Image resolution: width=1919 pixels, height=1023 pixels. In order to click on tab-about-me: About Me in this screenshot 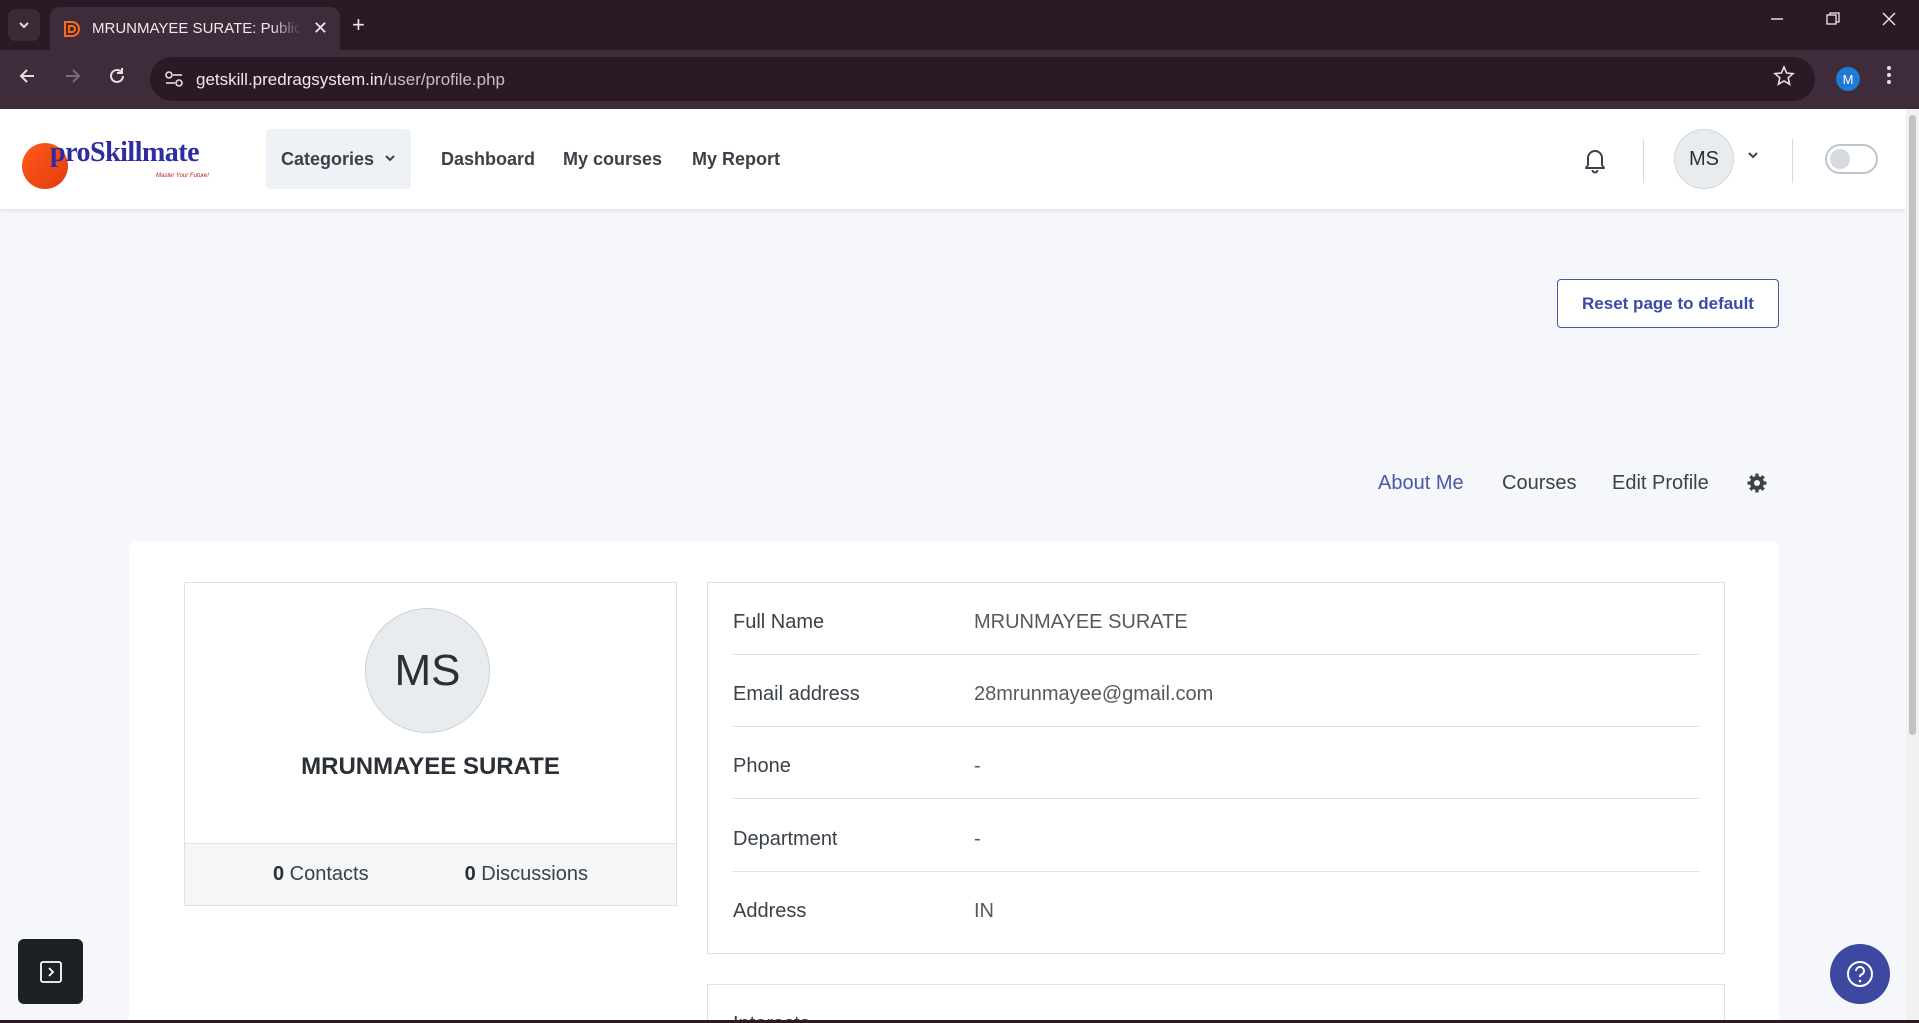, I will do `click(1421, 483)`.